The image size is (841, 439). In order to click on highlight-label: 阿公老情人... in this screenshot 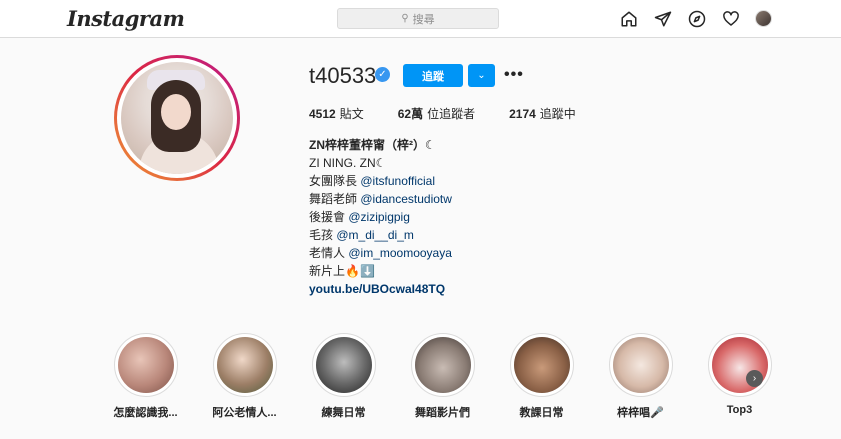, I will do `click(244, 413)`.